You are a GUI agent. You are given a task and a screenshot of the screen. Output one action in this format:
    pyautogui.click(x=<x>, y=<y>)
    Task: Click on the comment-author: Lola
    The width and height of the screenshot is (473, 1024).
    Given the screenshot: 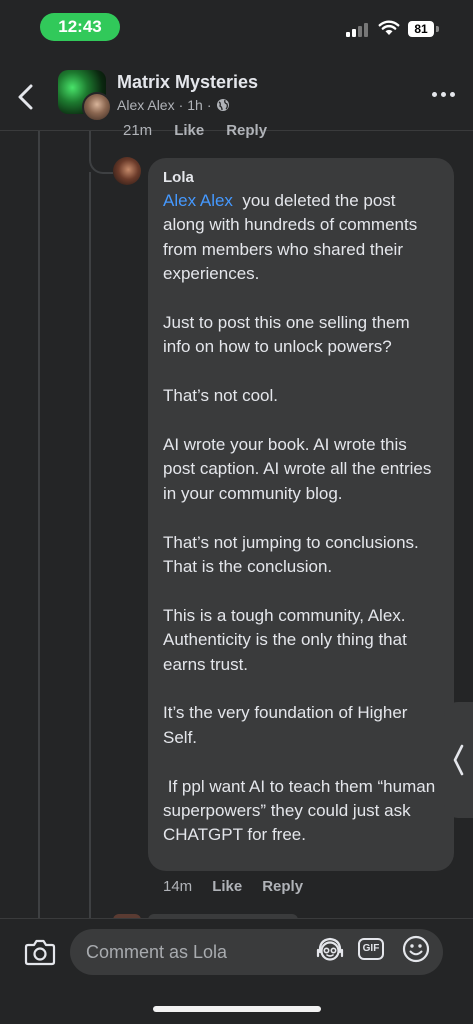 What is the action you would take?
    pyautogui.click(x=301, y=177)
    